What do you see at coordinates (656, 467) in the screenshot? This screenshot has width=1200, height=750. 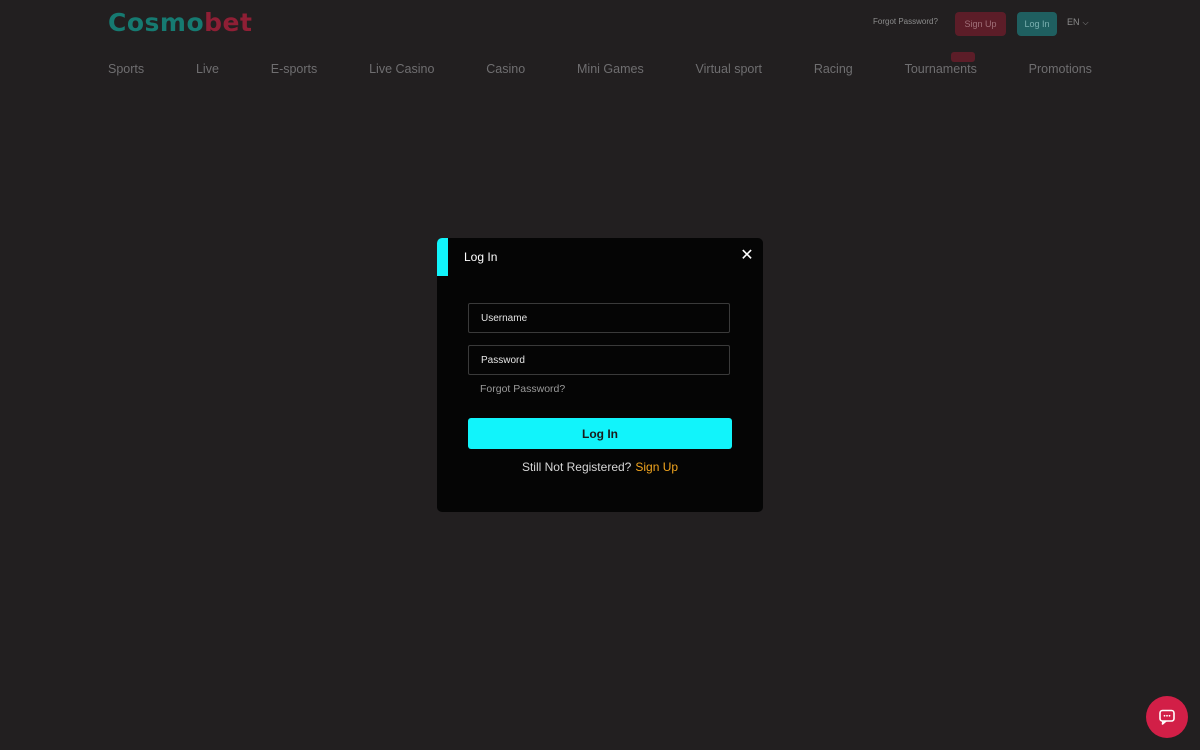 I see `signup-link: Sign Up` at bounding box center [656, 467].